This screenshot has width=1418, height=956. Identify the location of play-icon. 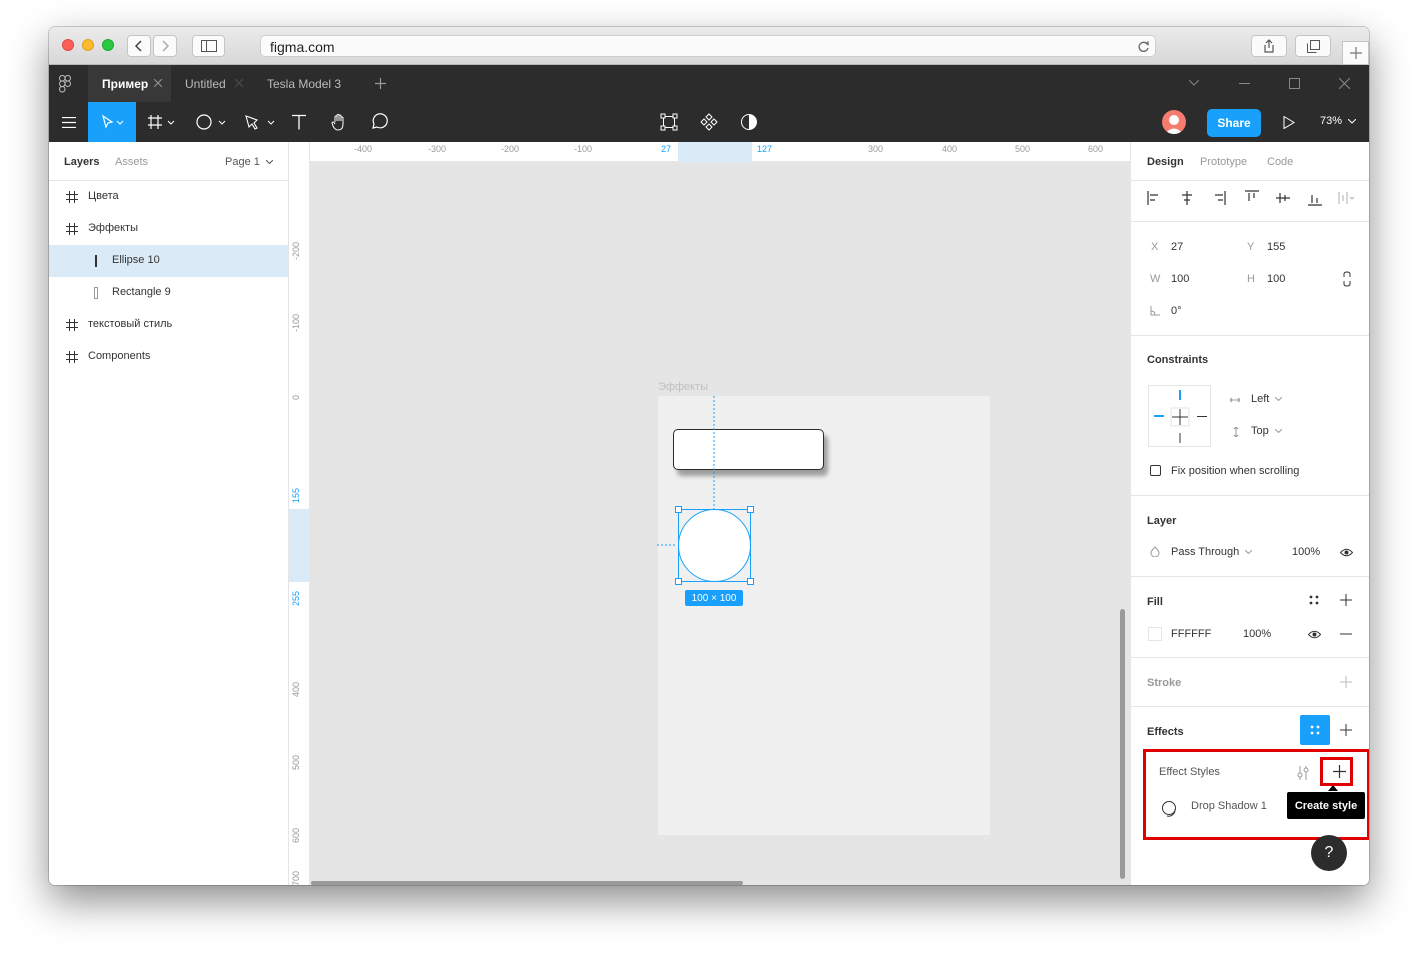
(1289, 122).